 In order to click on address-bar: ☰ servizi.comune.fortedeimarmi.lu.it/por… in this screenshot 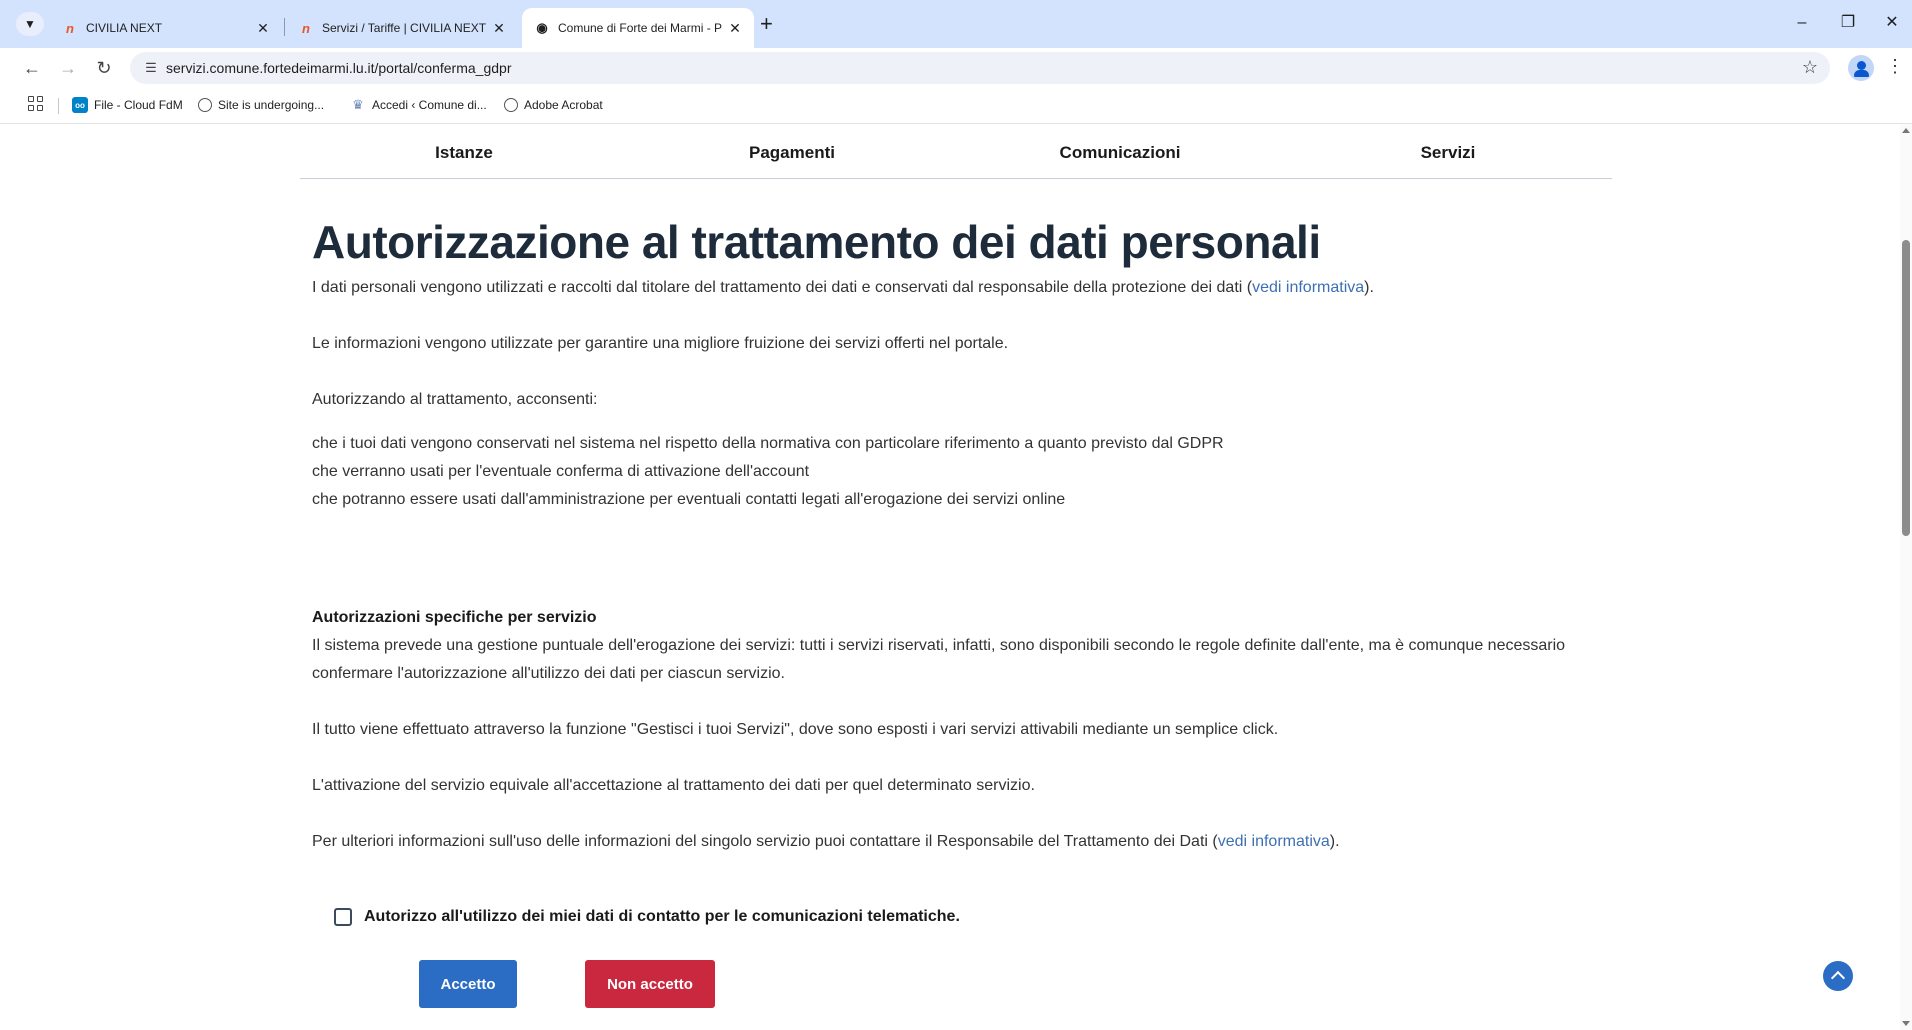, I will do `click(980, 68)`.